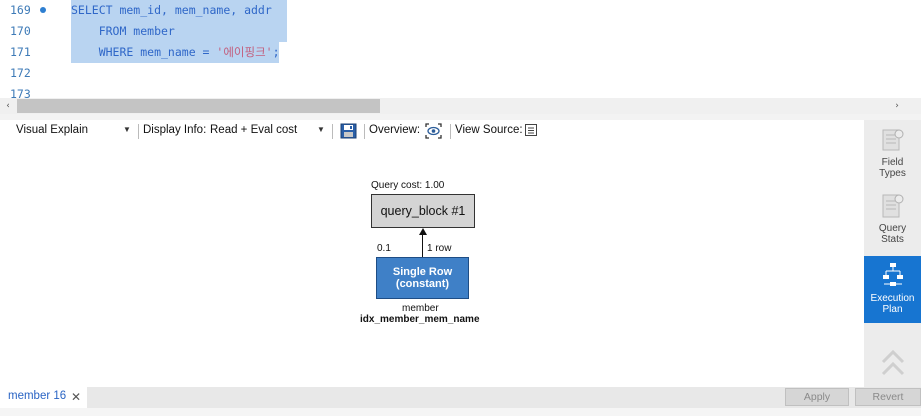  What do you see at coordinates (892, 298) in the screenshot?
I see `tab-label: Execution` at bounding box center [892, 298].